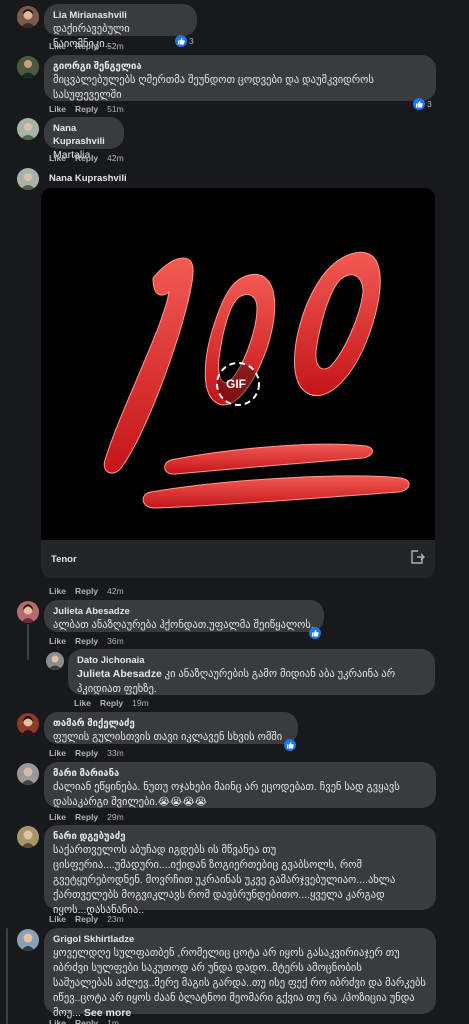  I want to click on comment-actions: Like Reply 1m, so click(84, 1020).